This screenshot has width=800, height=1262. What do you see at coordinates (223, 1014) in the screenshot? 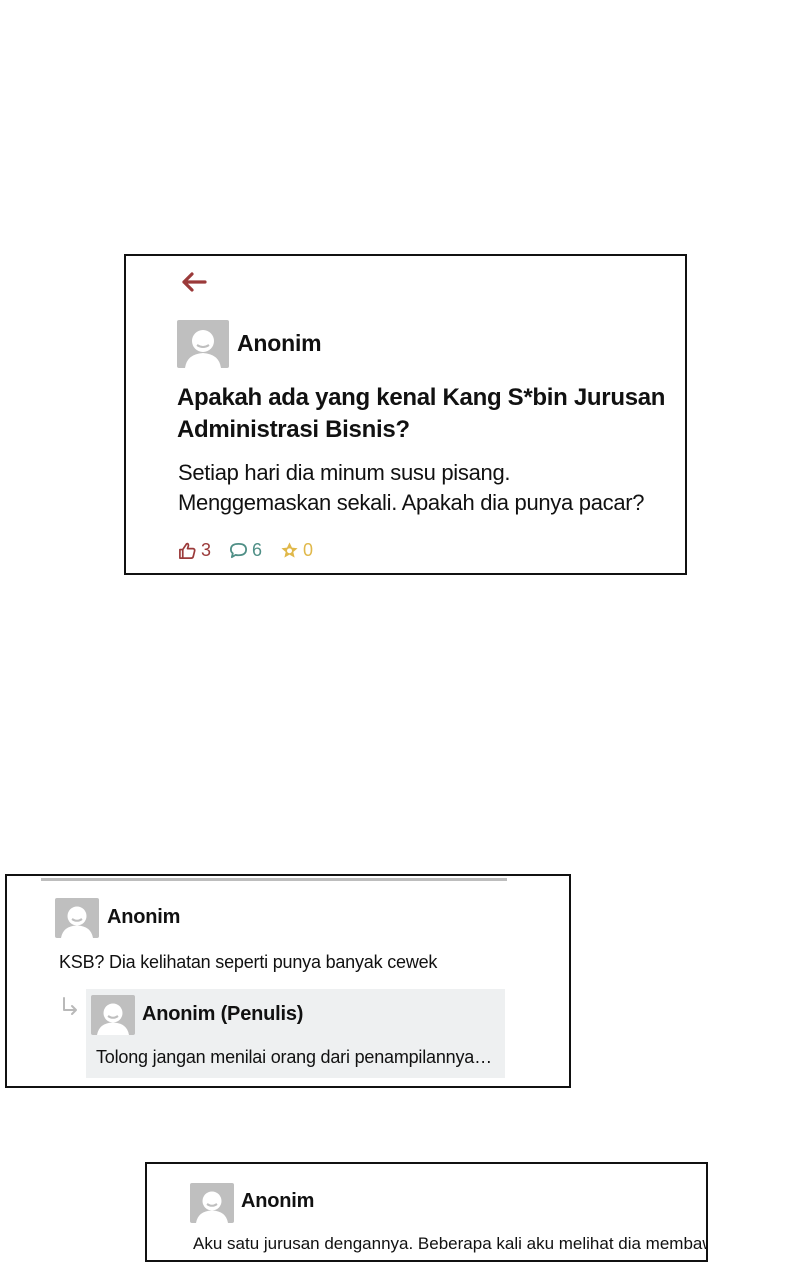
I see `reply-author: Anonim (Penulis)` at bounding box center [223, 1014].